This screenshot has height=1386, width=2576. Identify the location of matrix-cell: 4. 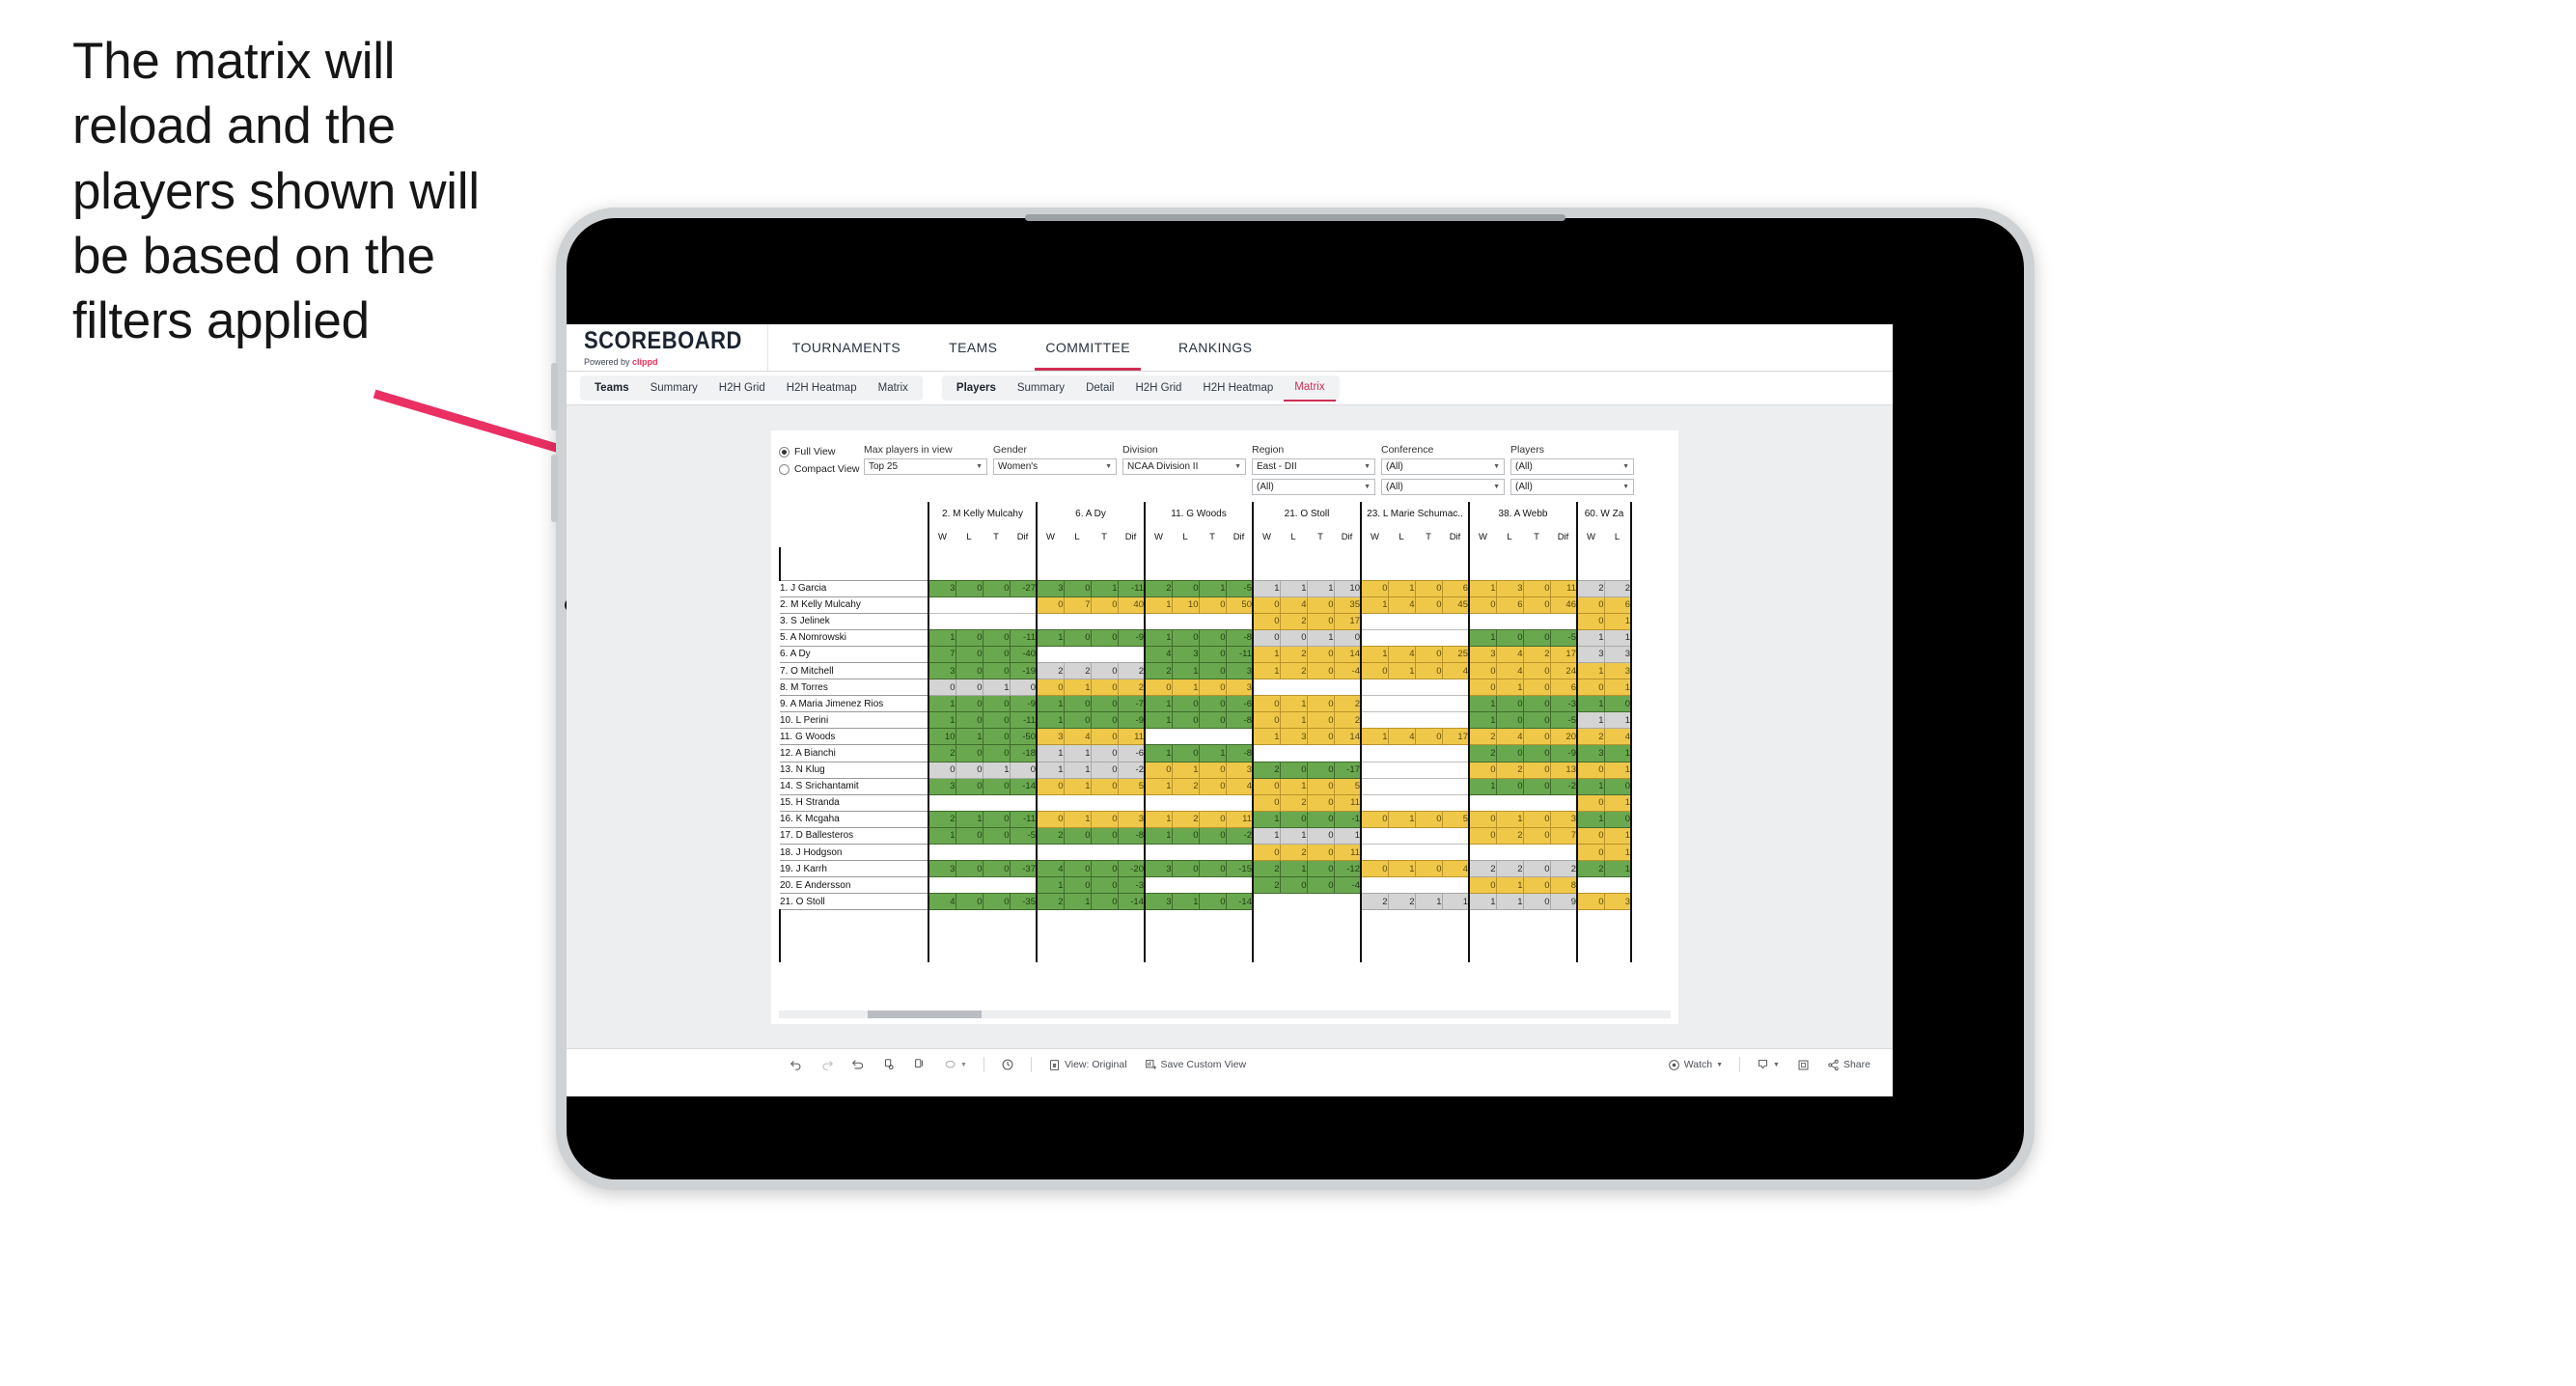
(1401, 654).